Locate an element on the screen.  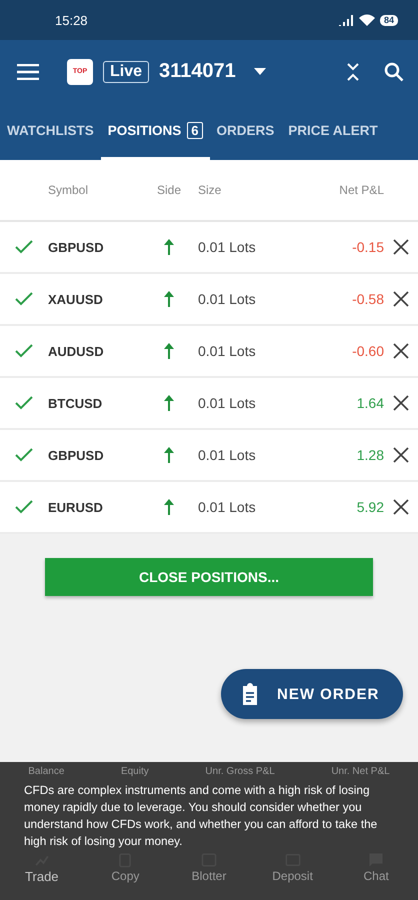
summary-label: Unr. Gross P&L is located at coordinates (240, 772).